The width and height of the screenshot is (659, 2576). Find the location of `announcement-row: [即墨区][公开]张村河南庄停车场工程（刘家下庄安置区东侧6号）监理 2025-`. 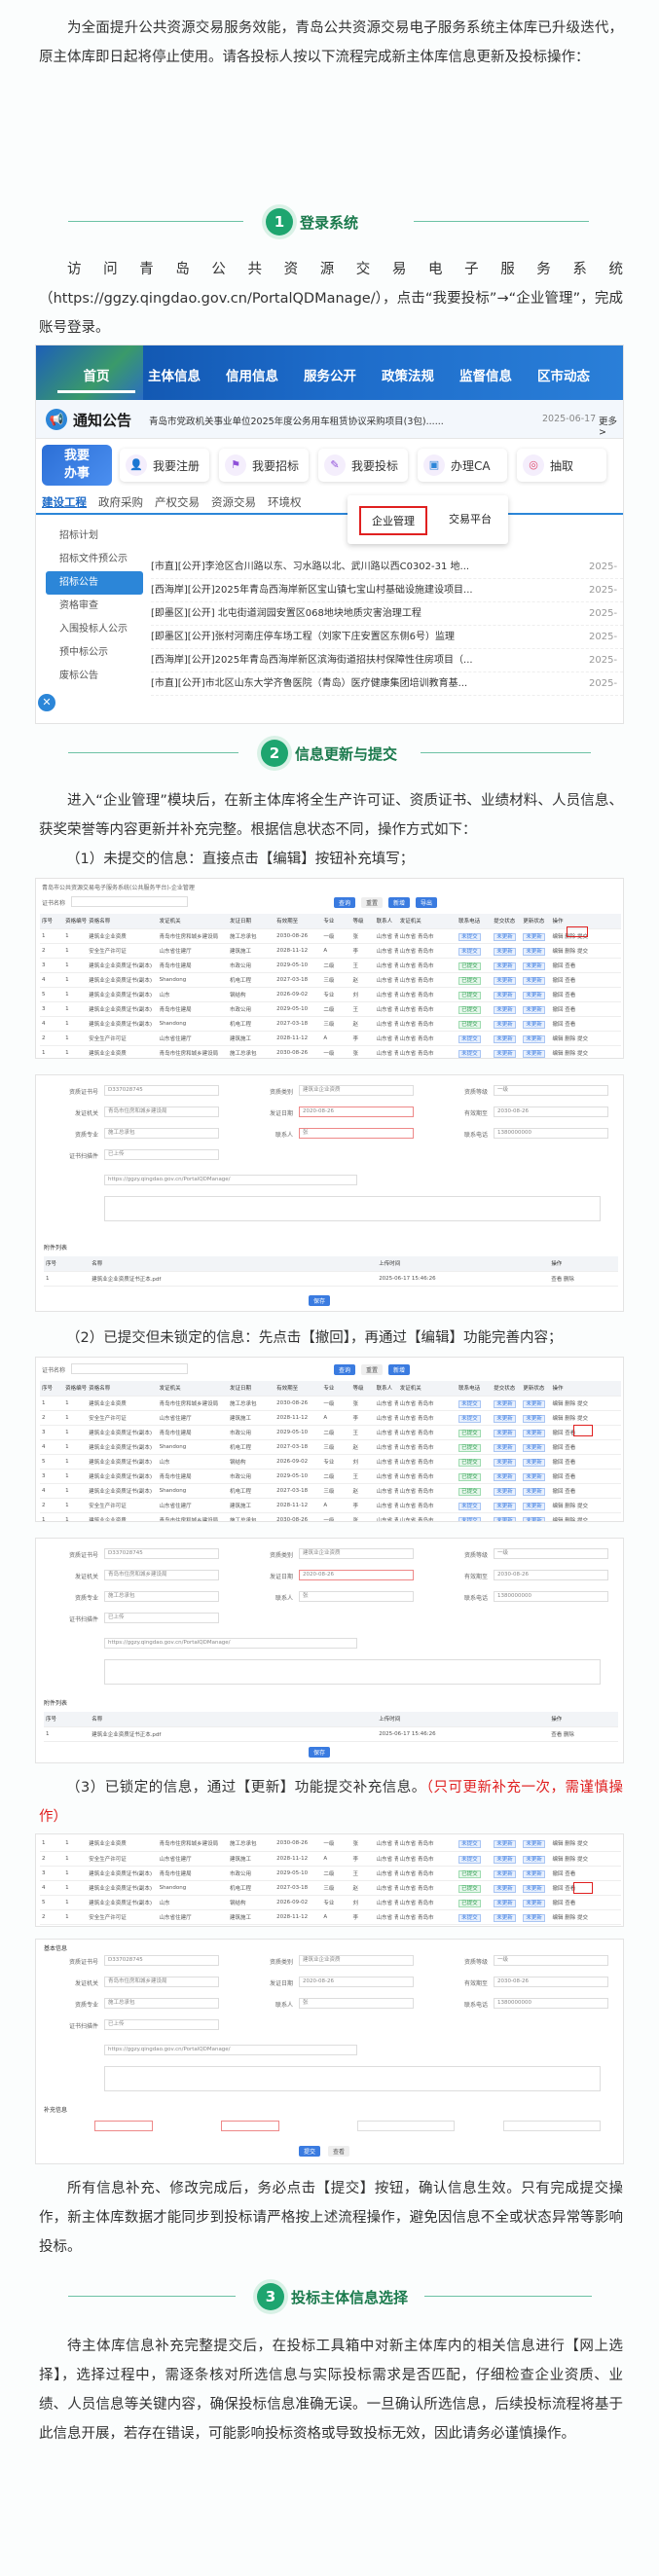

announcement-row: [即墨区][公开]张村河南庄停车场工程（刘家下庄安置区东侧6号）监理 2025- is located at coordinates (387, 637).